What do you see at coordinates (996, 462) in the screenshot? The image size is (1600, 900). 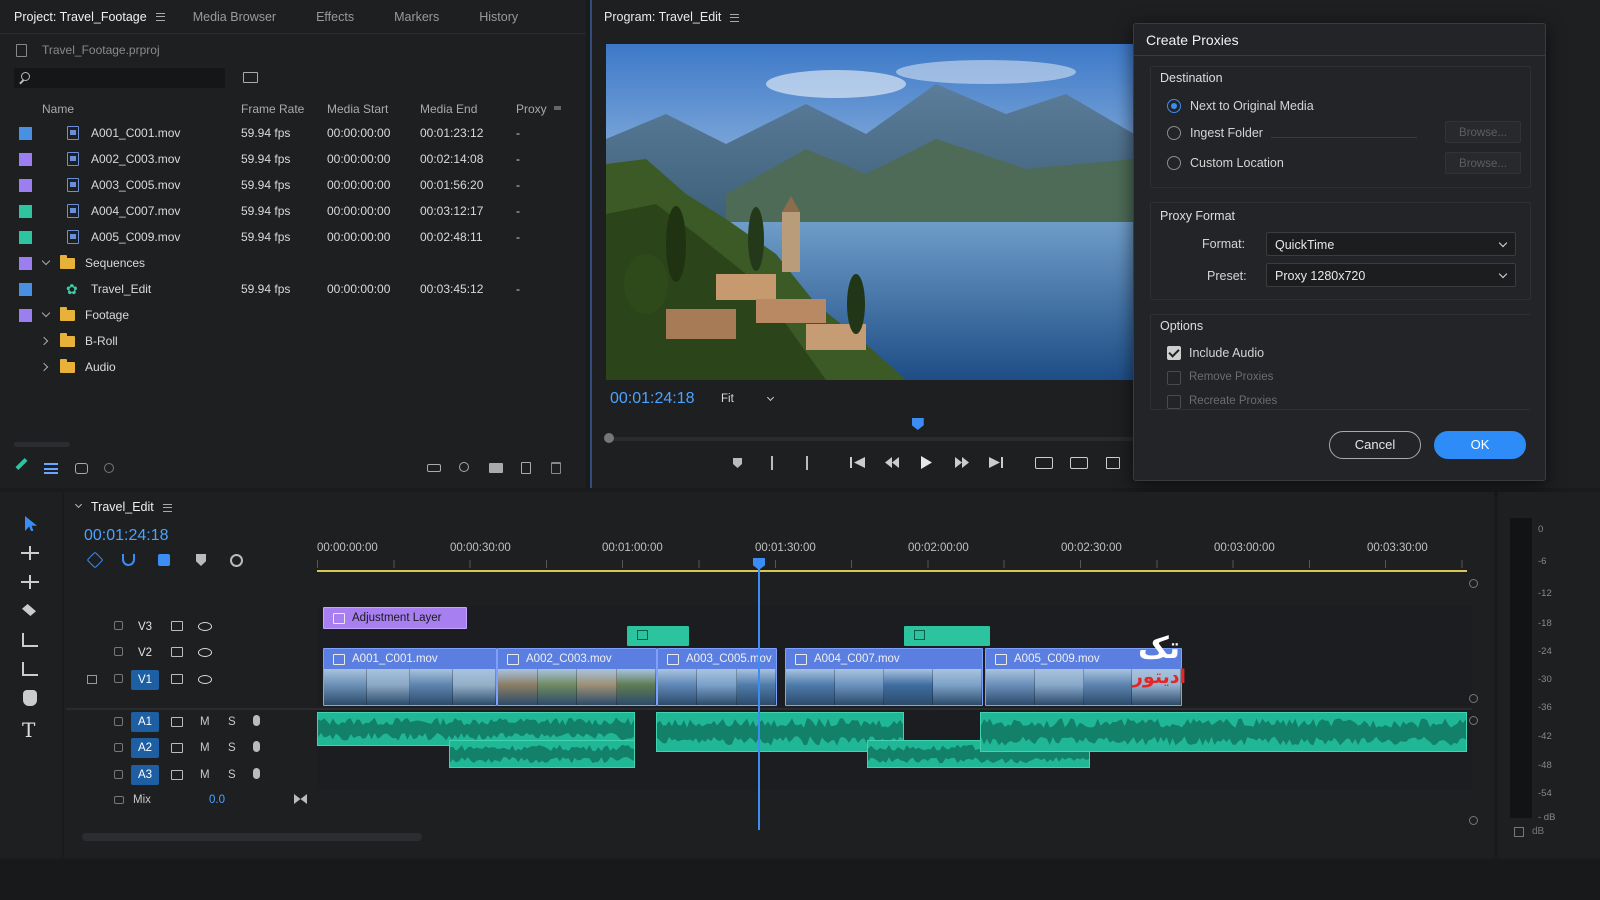 I see `go-to-out-icon` at bounding box center [996, 462].